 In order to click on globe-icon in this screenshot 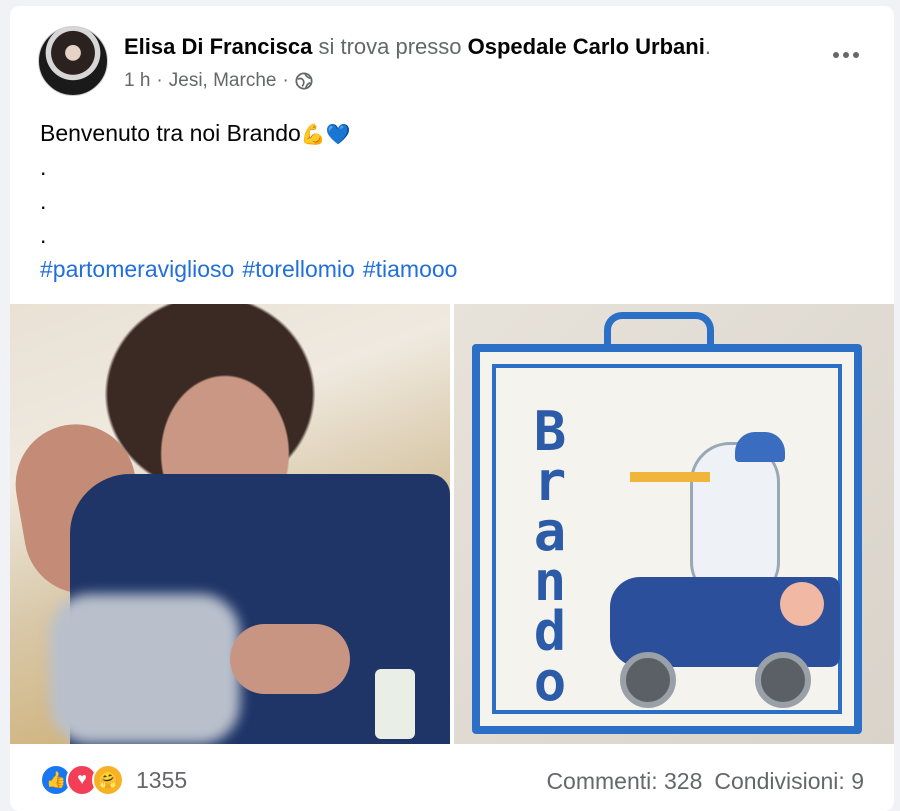, I will do `click(304, 81)`.